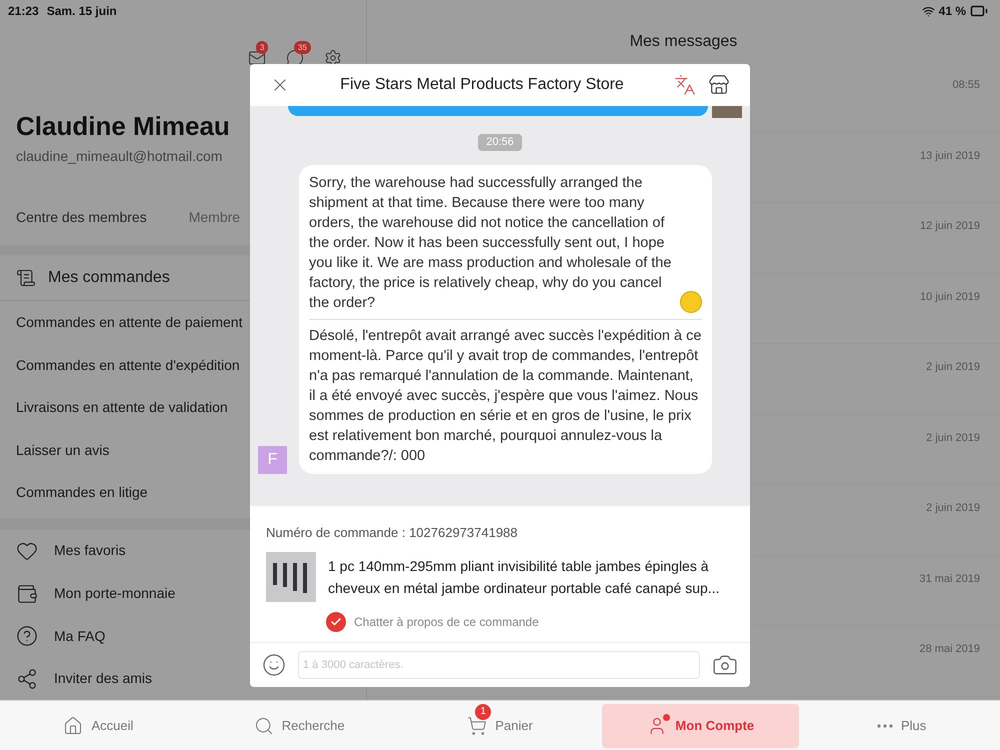 The height and width of the screenshot is (750, 1000). What do you see at coordinates (490, 243) in the screenshot?
I see `message-text: Sorry, the warehouse had successfully arranged the shipment at that time. Because there were too many orders, the warehouse did not notice the cancellation of the order. Now it has been successfully sent out, I hope you like it. We are mass production and wholesale of the factory, the price is relatively cheap, why do you cancel the order?` at bounding box center [490, 243].